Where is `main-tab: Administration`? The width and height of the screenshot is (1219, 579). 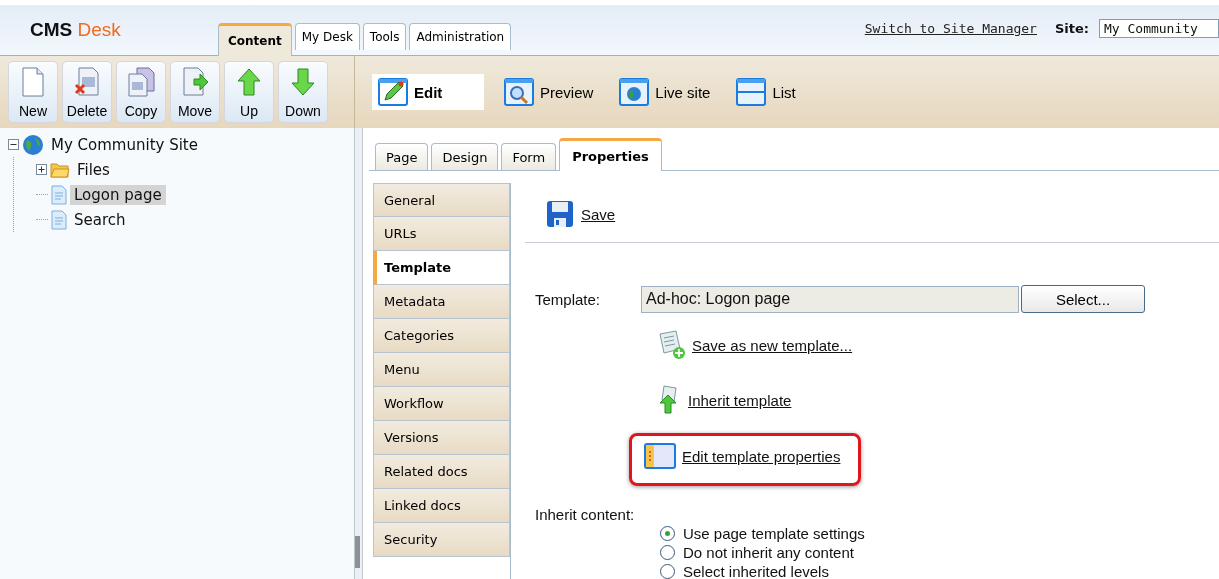 main-tab: Administration is located at coordinates (460, 36).